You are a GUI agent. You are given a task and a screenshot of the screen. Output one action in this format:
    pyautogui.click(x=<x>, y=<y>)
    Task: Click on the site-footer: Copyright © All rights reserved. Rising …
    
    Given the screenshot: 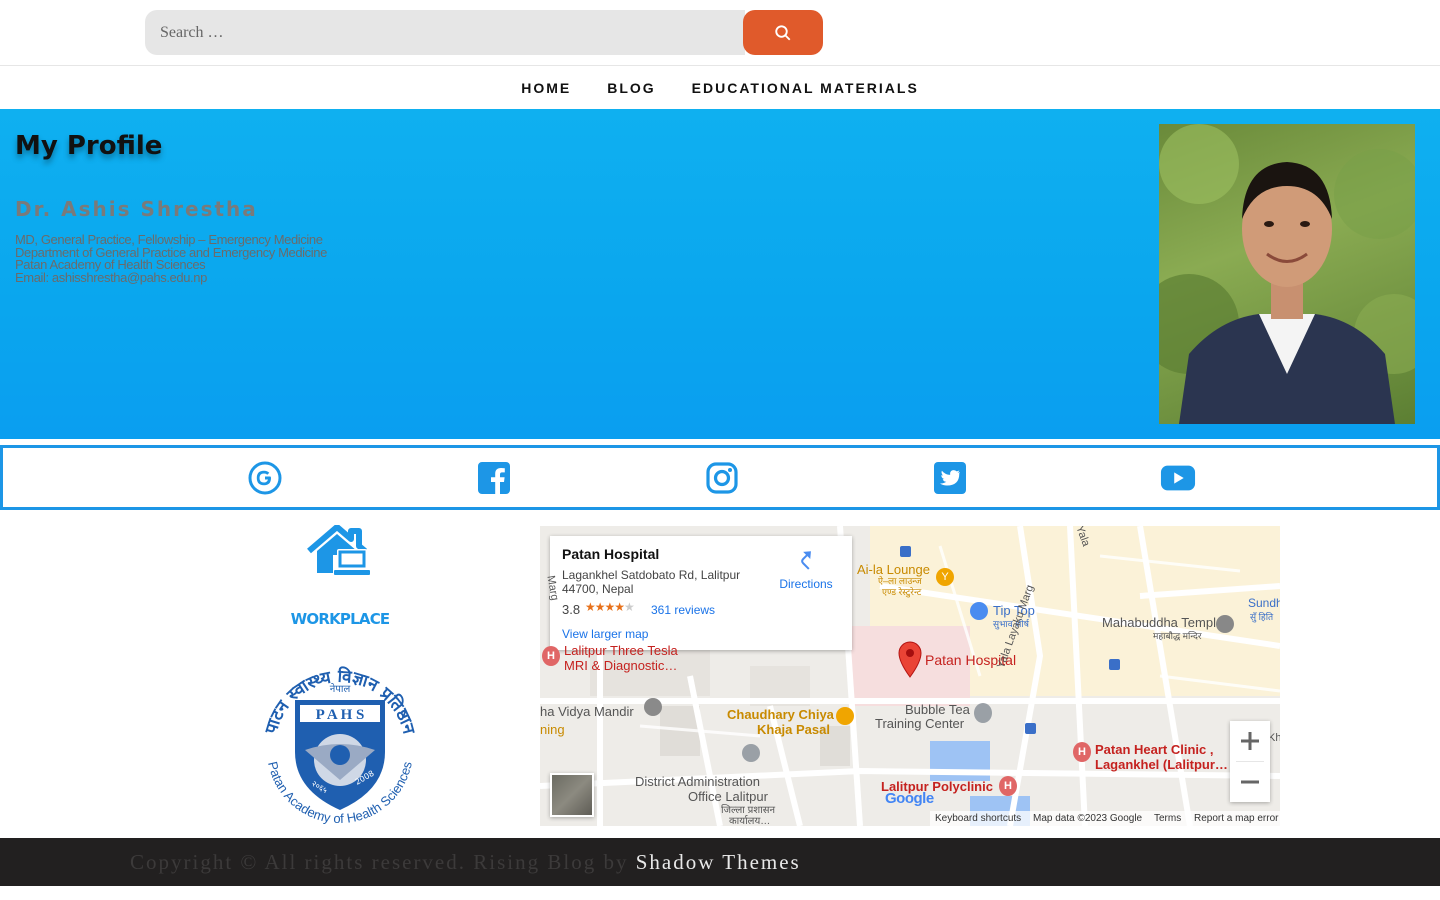 What is the action you would take?
    pyautogui.click(x=720, y=862)
    